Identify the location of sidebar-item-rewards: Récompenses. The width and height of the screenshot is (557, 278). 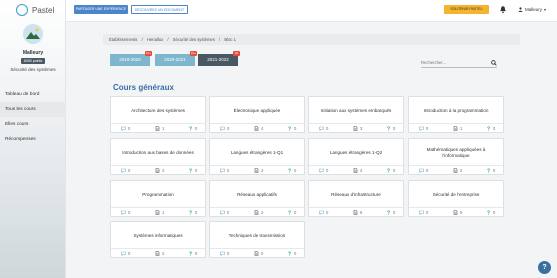
(33, 139).